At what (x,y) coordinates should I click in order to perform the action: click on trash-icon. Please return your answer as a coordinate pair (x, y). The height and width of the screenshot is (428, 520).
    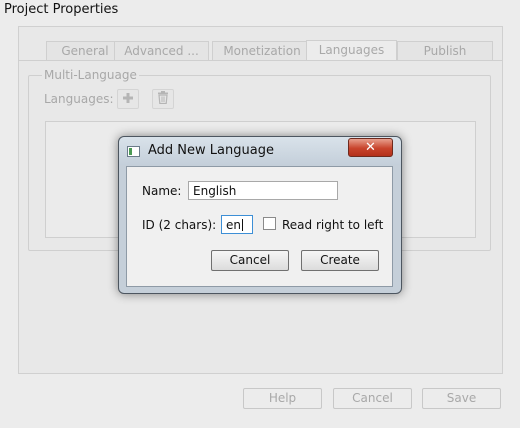
    Looking at the image, I should click on (163, 99).